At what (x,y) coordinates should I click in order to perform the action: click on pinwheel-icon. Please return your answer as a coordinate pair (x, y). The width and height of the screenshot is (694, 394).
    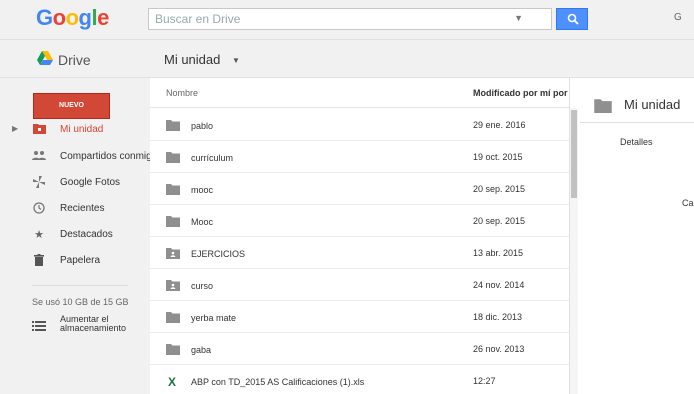
    Looking at the image, I should click on (39, 183).